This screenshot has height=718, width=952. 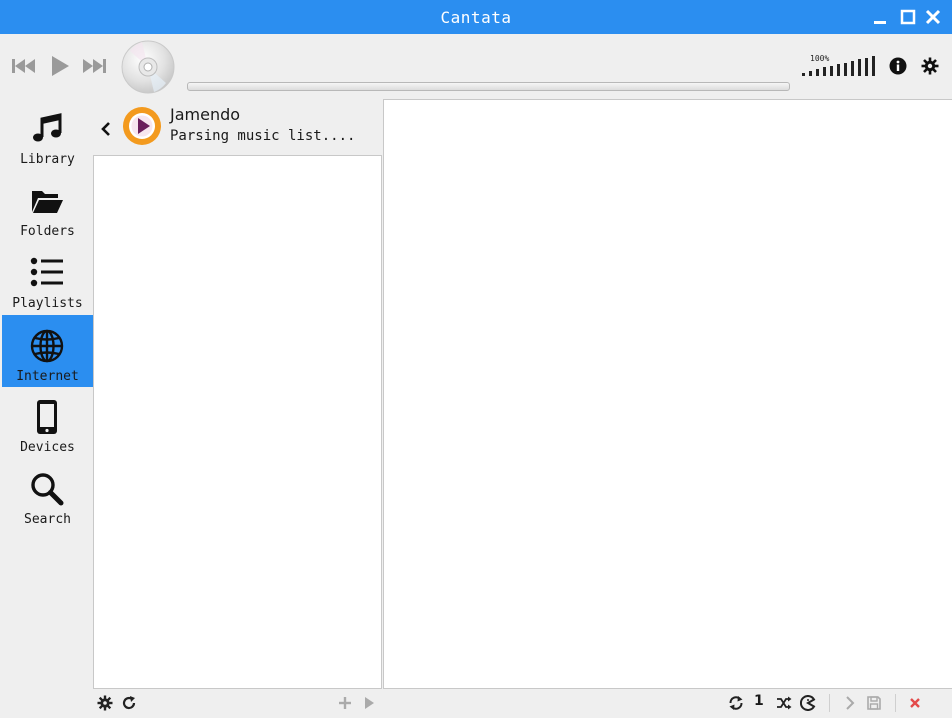 What do you see at coordinates (47, 231) in the screenshot?
I see `sidebar-item-label: Folders` at bounding box center [47, 231].